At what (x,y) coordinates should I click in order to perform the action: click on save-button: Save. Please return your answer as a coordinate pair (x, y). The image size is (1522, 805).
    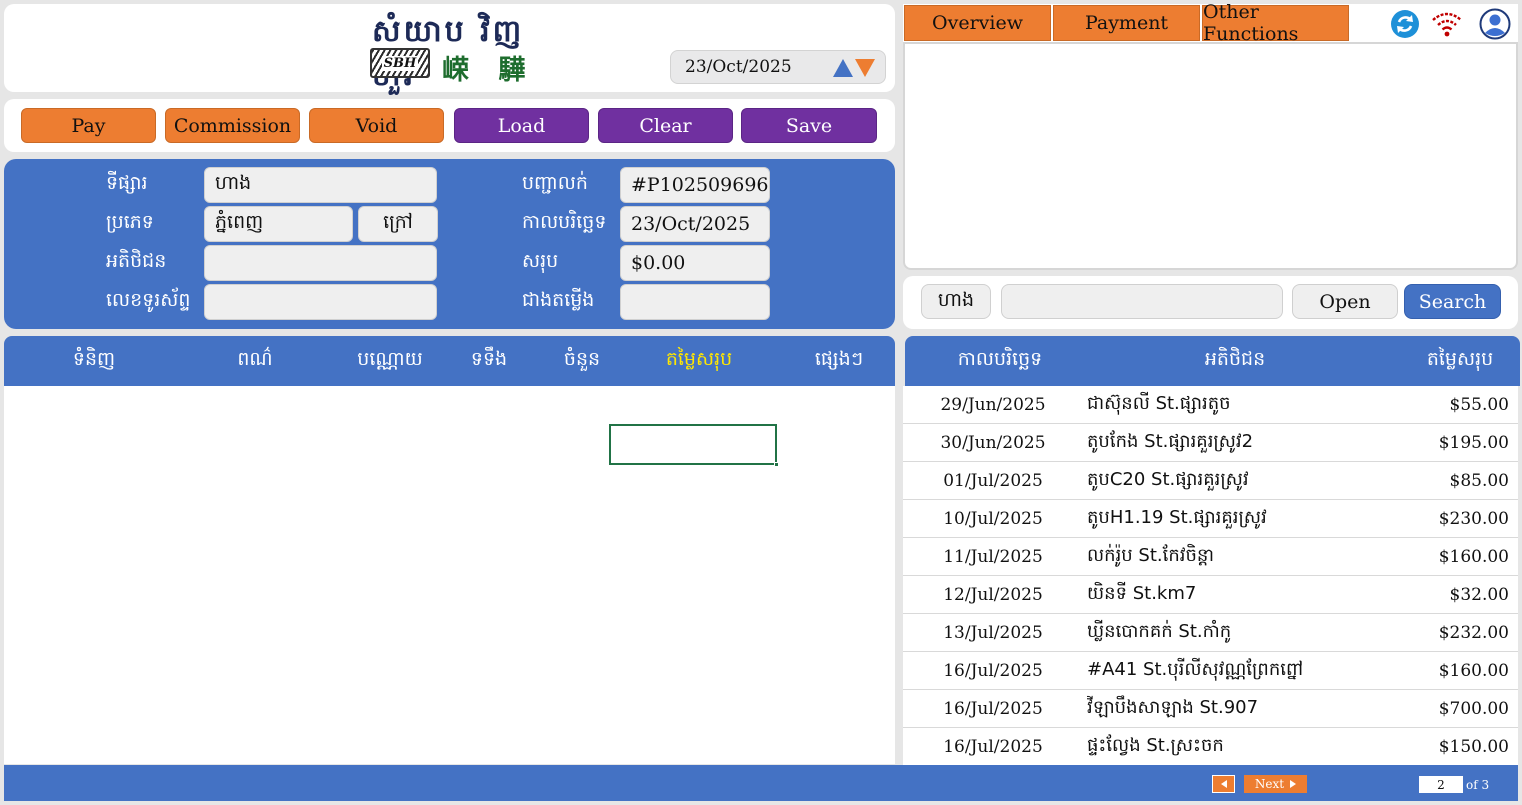
    Looking at the image, I should click on (809, 125).